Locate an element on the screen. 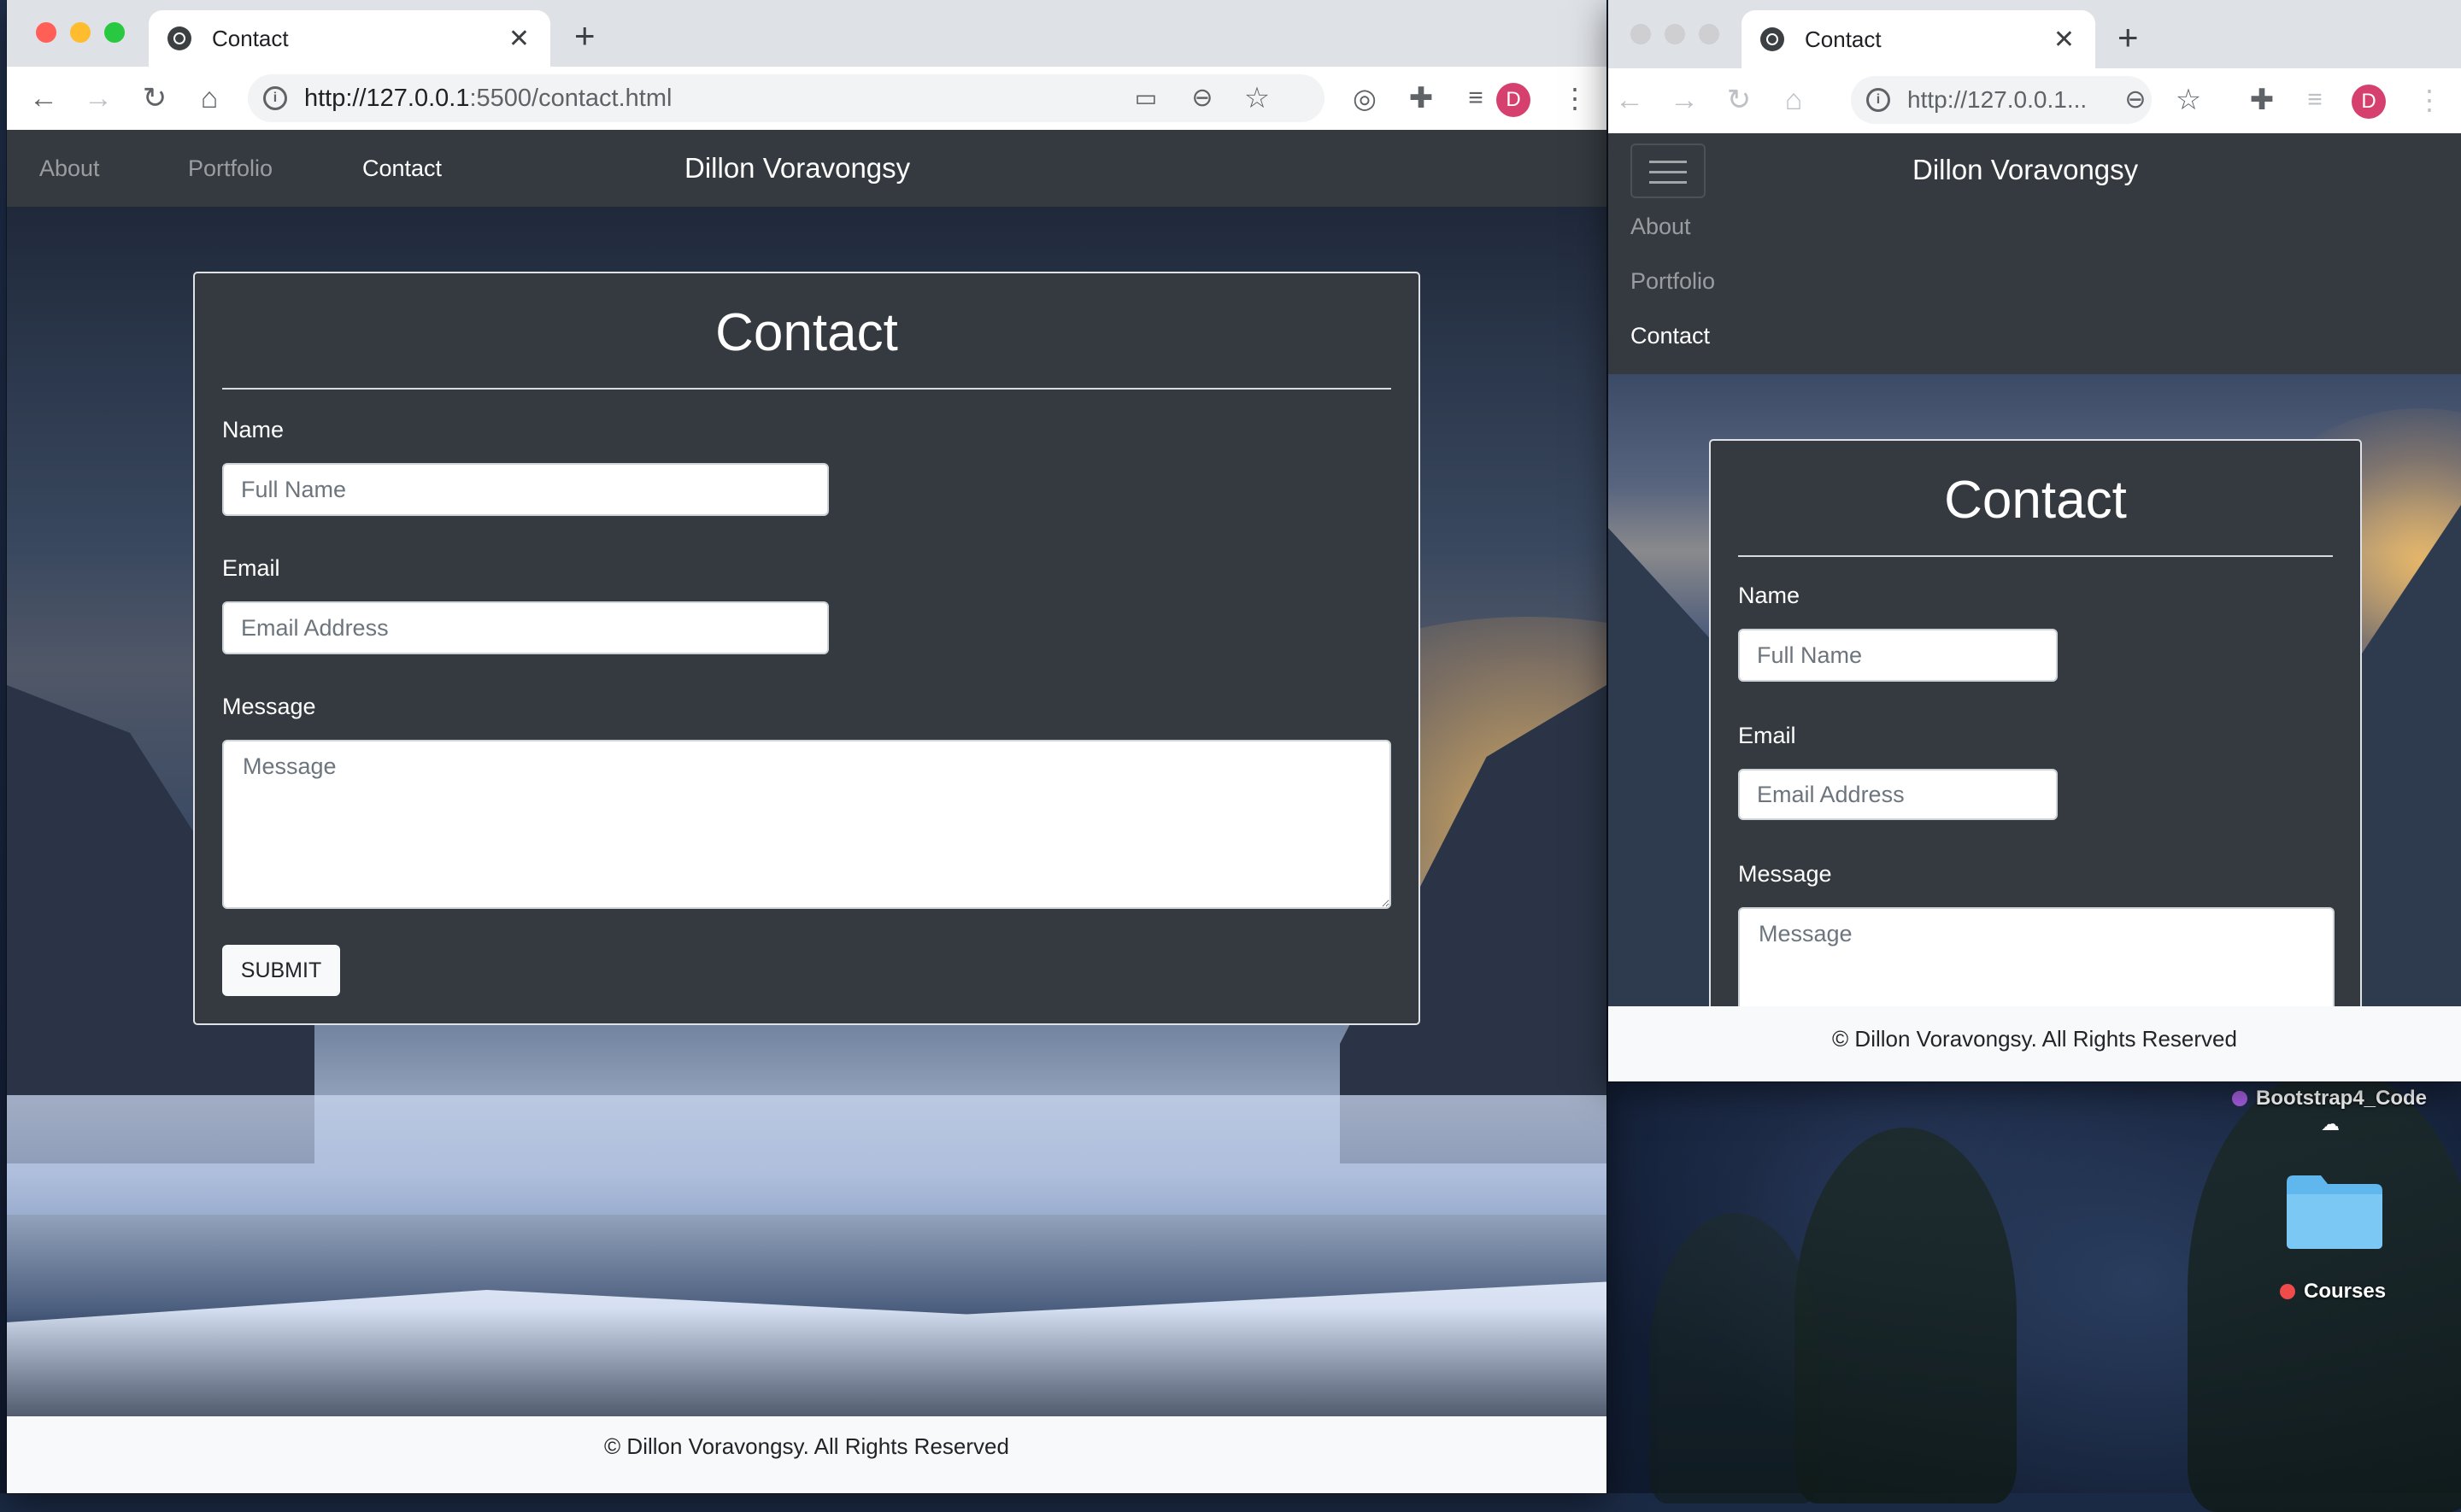 This screenshot has width=2461, height=1512. folder-icon is located at coordinates (2334, 1211).